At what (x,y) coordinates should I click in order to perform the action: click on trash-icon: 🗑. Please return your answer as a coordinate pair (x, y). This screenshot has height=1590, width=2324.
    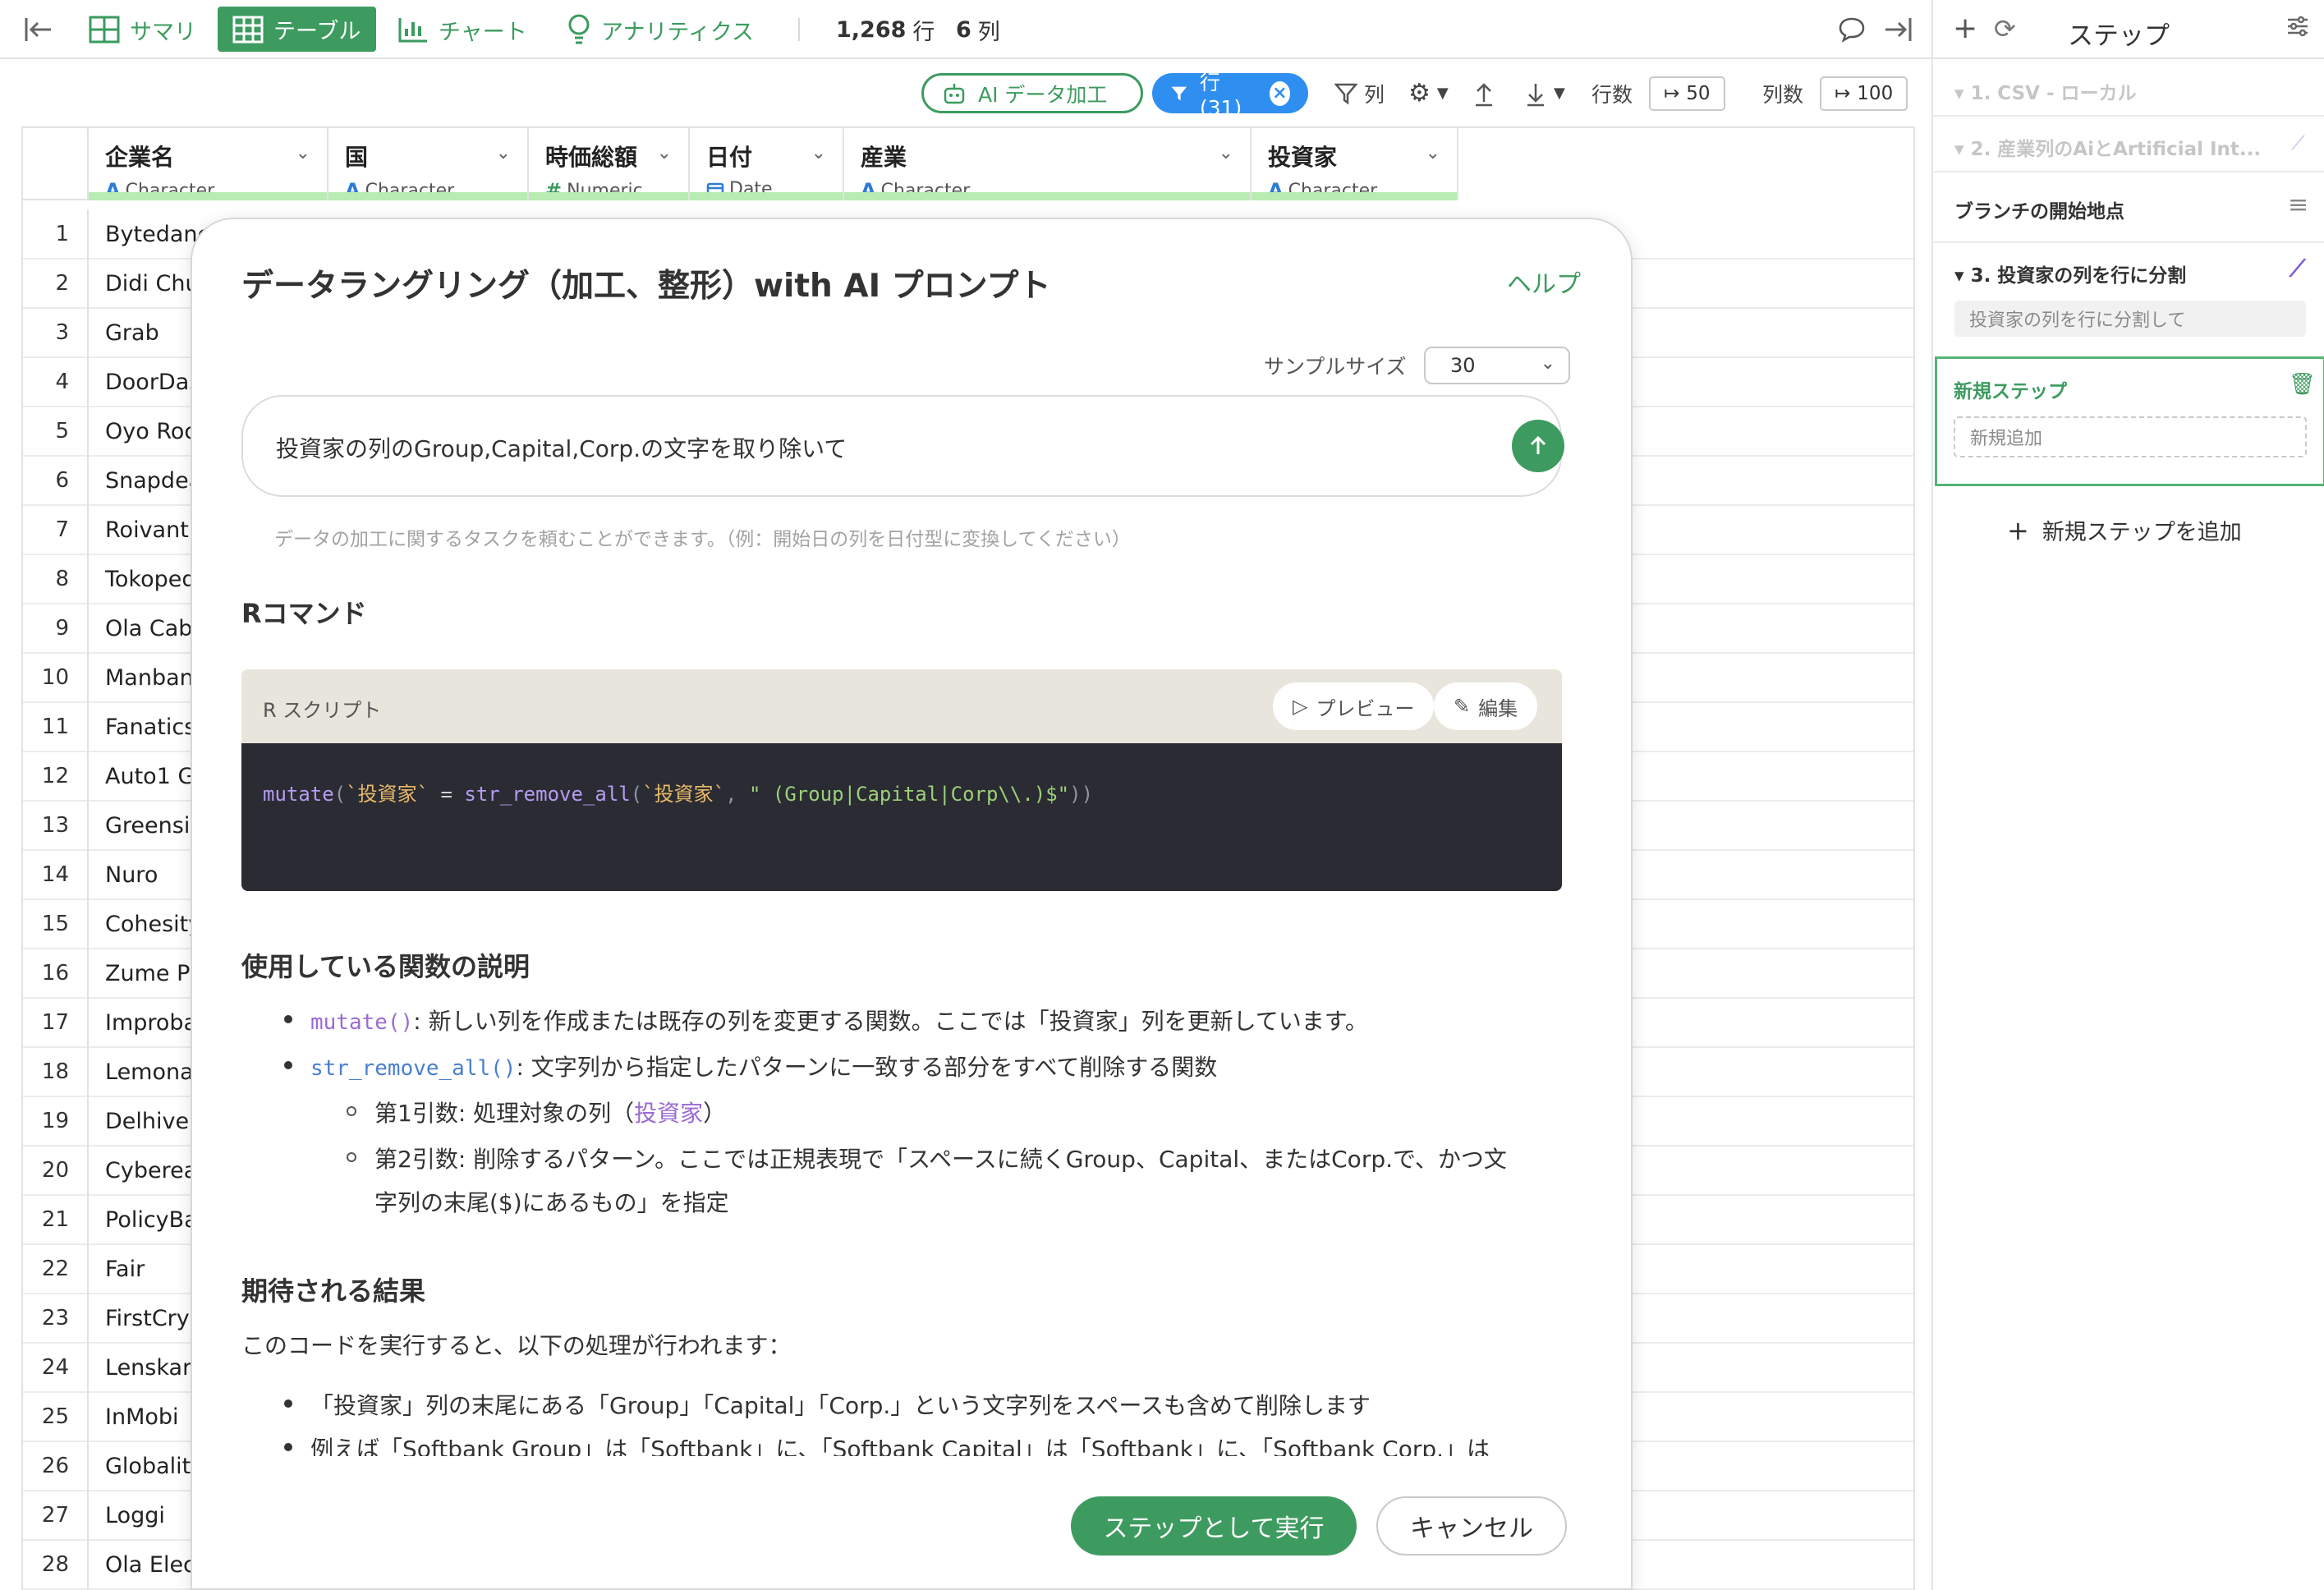
    Looking at the image, I should click on (2302, 384).